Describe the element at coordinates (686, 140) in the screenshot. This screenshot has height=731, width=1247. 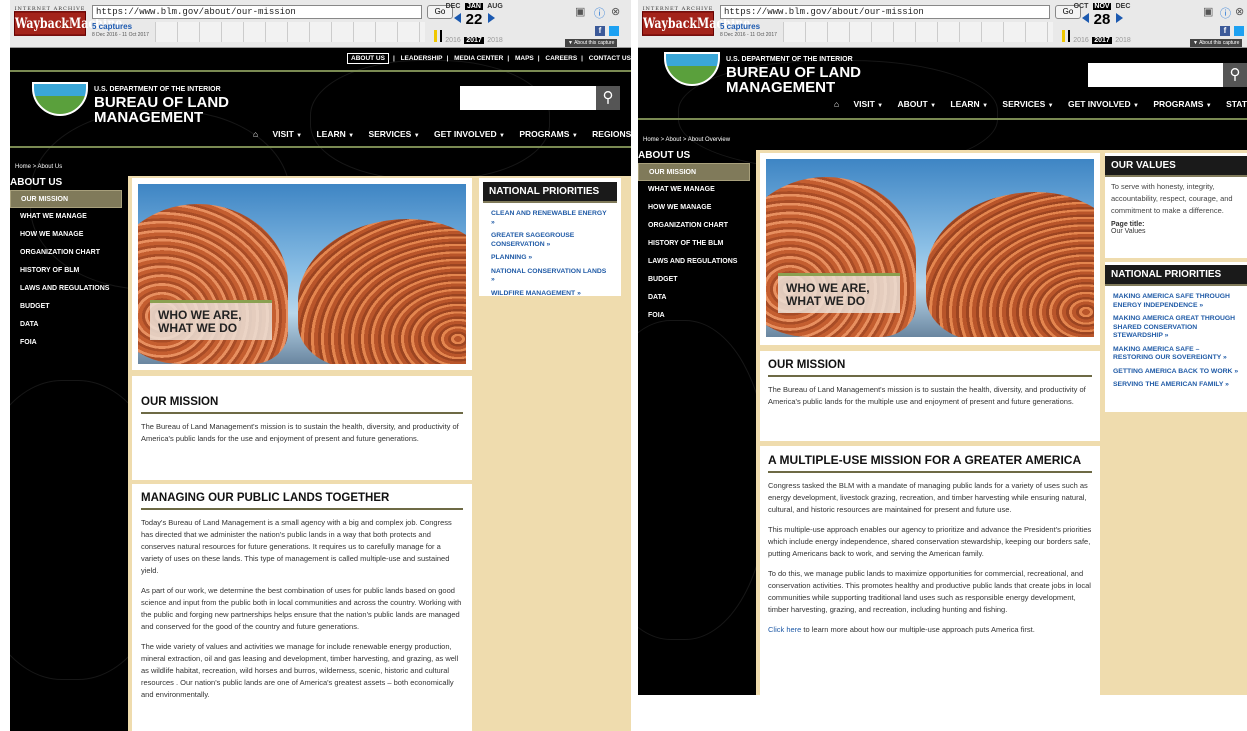
I see `breadcrumb: Home > About > About Overview` at that location.